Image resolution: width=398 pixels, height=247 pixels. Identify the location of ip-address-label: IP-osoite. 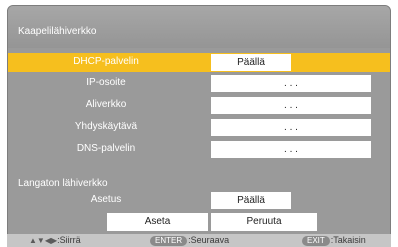
(106, 82).